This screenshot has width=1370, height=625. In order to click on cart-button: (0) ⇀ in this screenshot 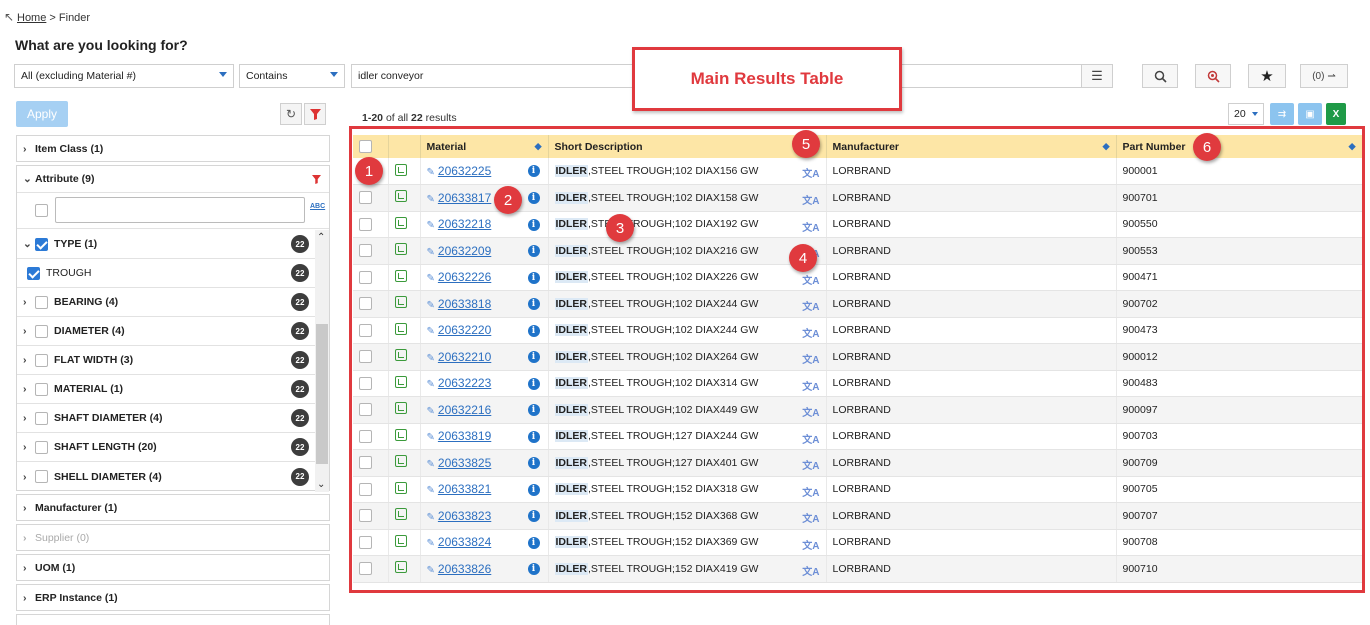, I will do `click(1324, 76)`.